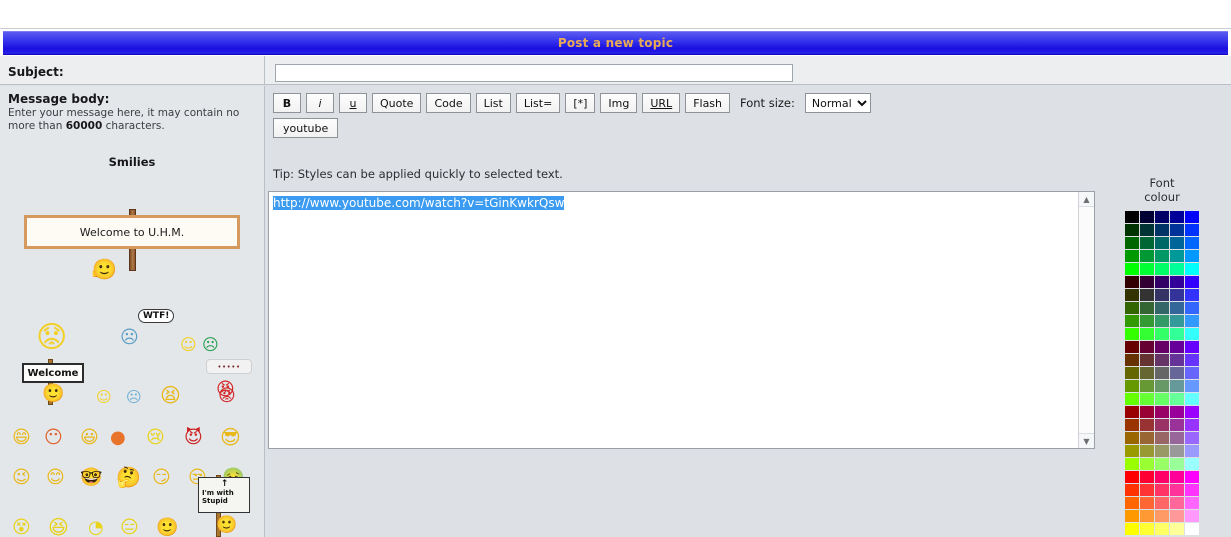 The image size is (1231, 537). What do you see at coordinates (21, 478) in the screenshot?
I see `smiley-wink: 😉` at bounding box center [21, 478].